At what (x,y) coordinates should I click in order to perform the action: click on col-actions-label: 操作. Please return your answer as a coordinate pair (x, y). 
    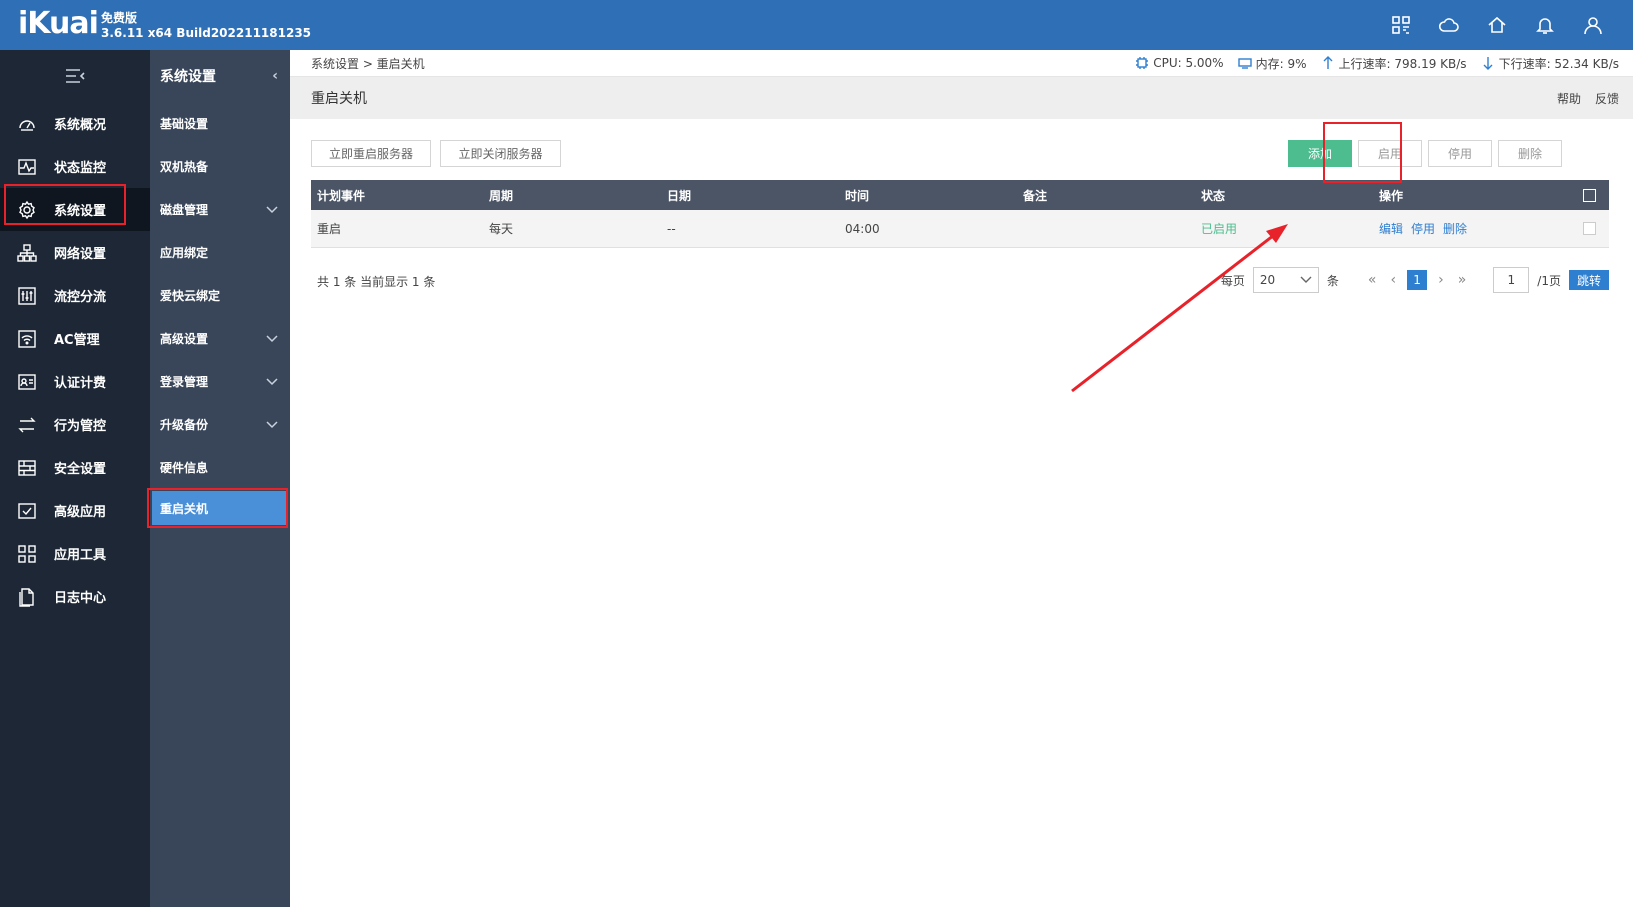
    Looking at the image, I should click on (1391, 195).